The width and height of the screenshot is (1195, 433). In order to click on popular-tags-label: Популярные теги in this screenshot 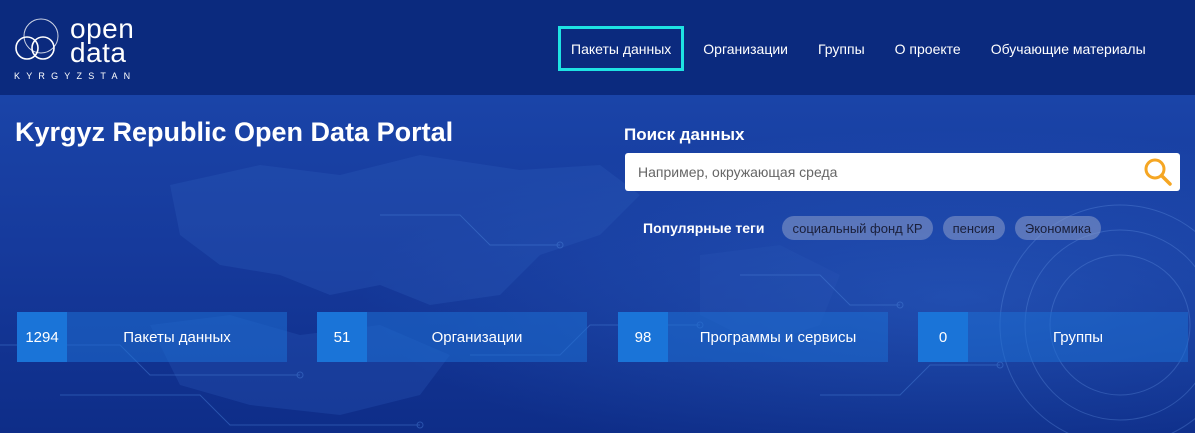, I will do `click(704, 228)`.